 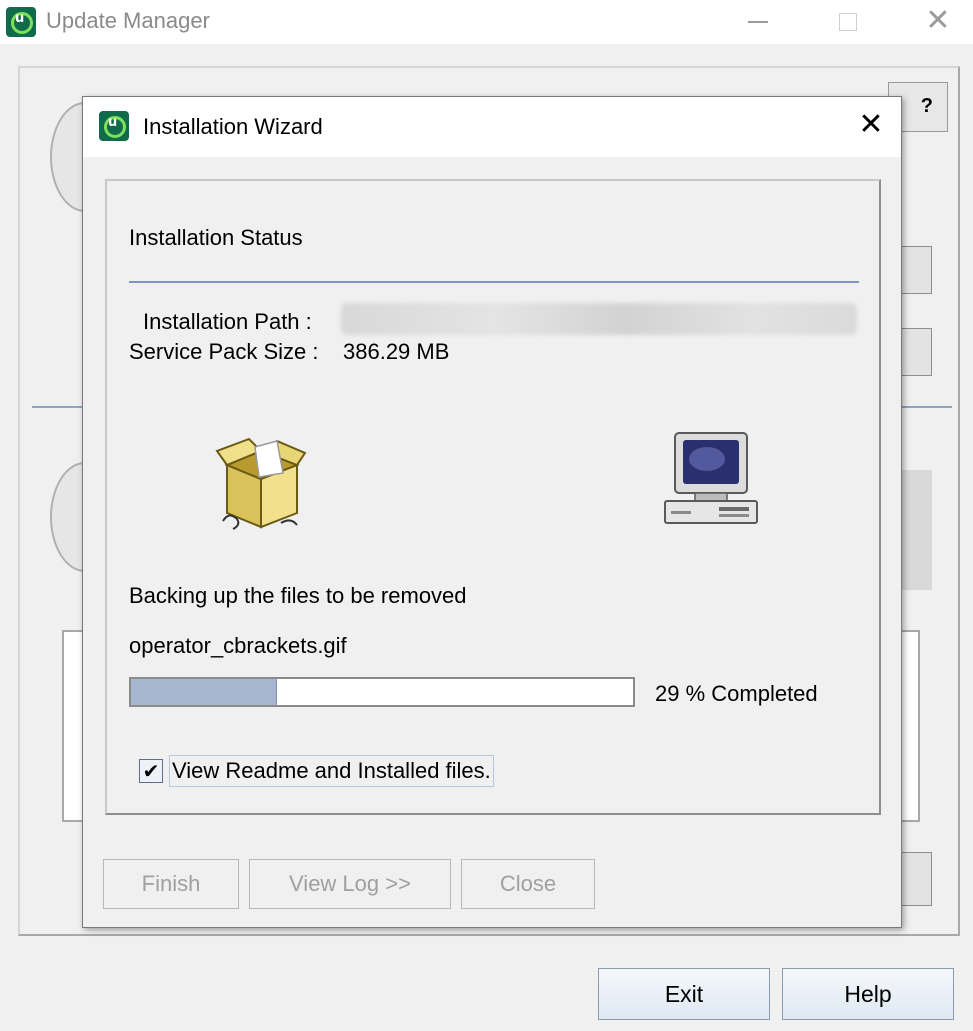 I want to click on computer-icon, so click(x=711, y=478).